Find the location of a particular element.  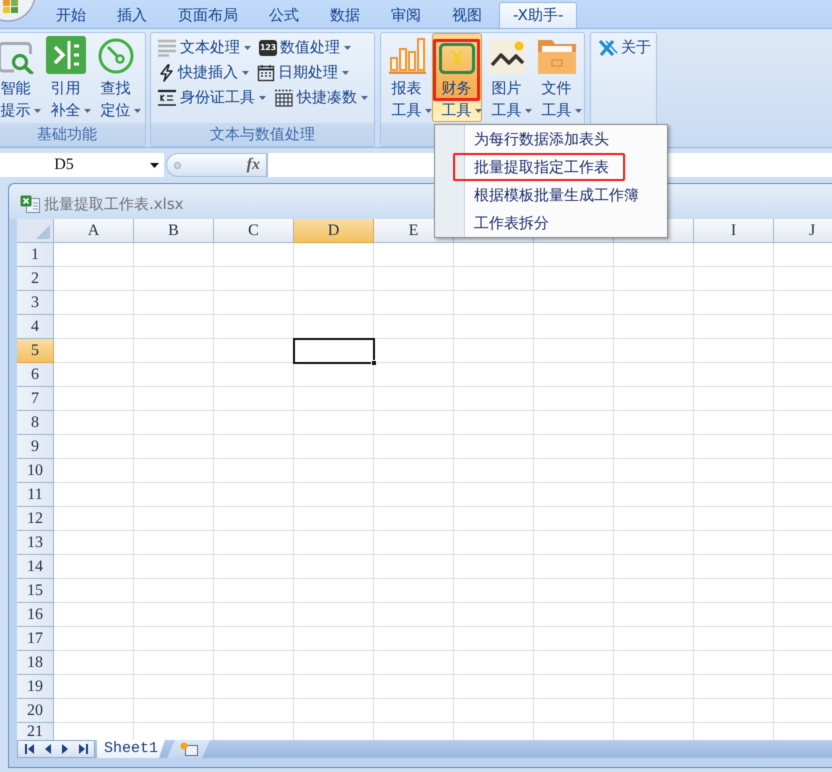

group-label: 基础功能 is located at coordinates (72, 134).